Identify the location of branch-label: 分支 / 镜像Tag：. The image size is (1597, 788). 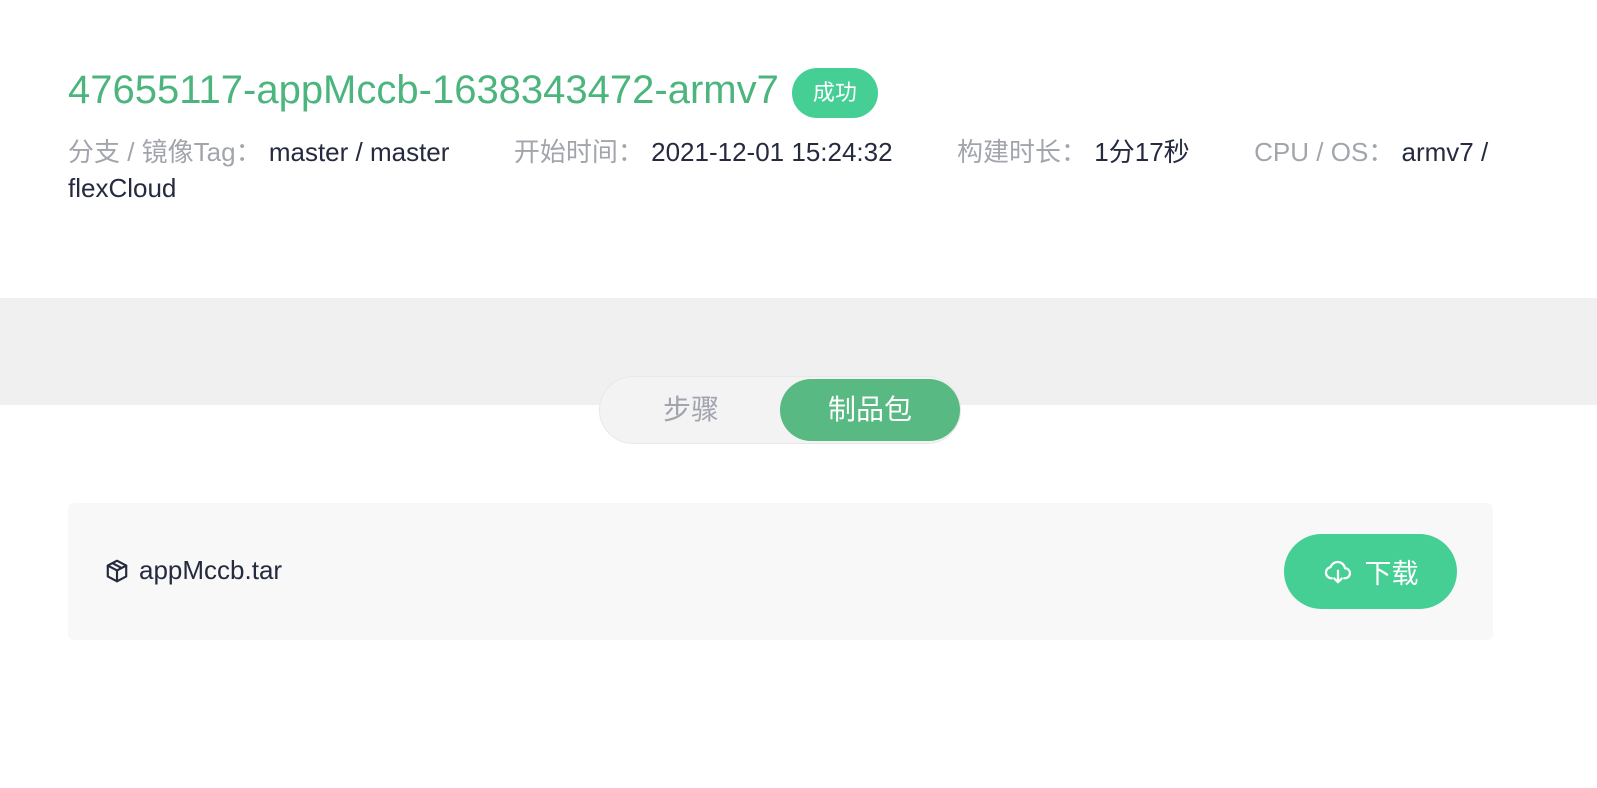
(165, 152).